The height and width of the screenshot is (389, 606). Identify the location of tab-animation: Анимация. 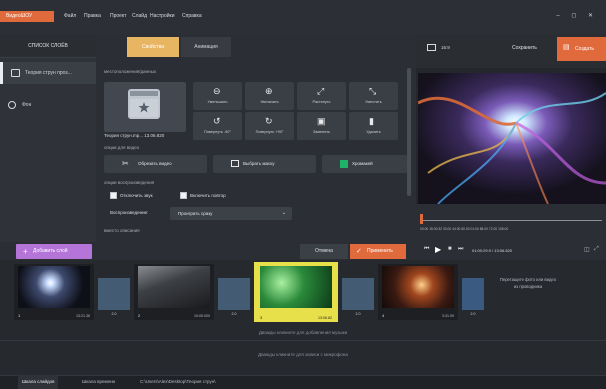
(206, 47).